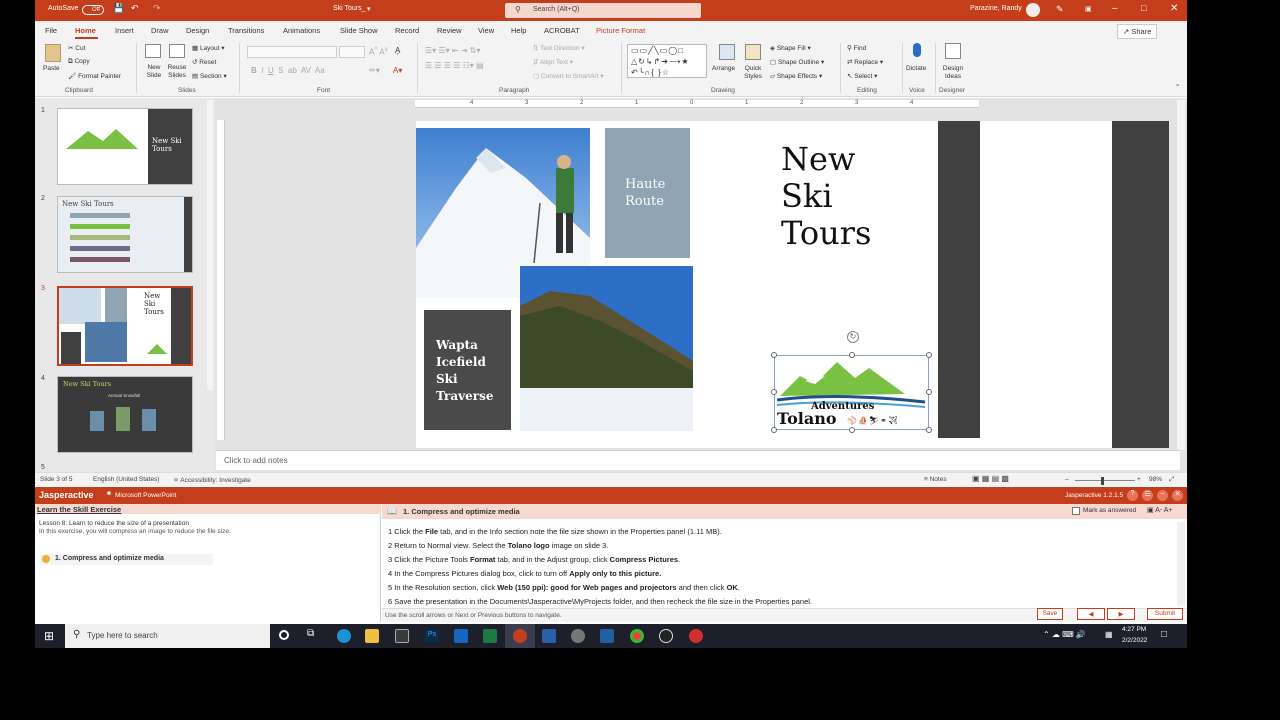 The width and height of the screenshot is (1280, 720). I want to click on find-button: ⚲ Find, so click(856, 48).